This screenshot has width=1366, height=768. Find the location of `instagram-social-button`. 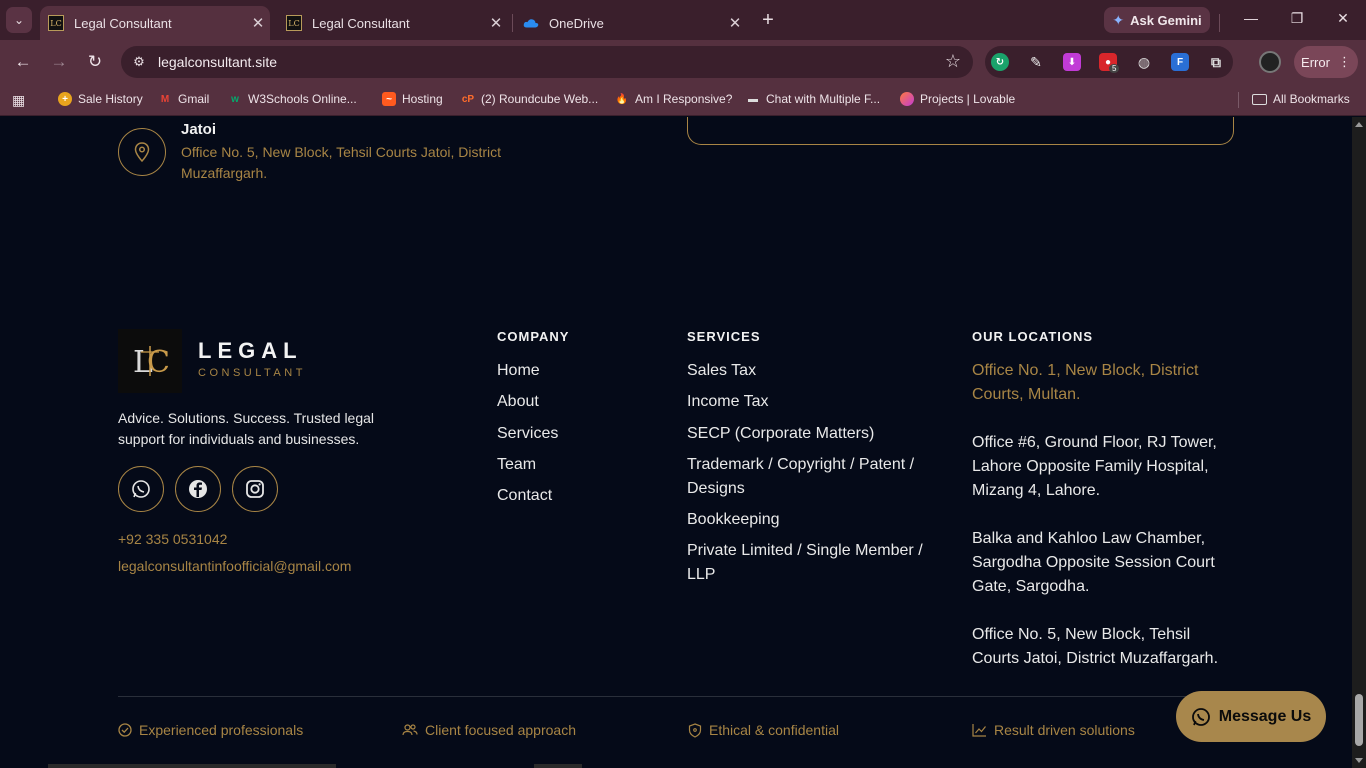

instagram-social-button is located at coordinates (255, 489).